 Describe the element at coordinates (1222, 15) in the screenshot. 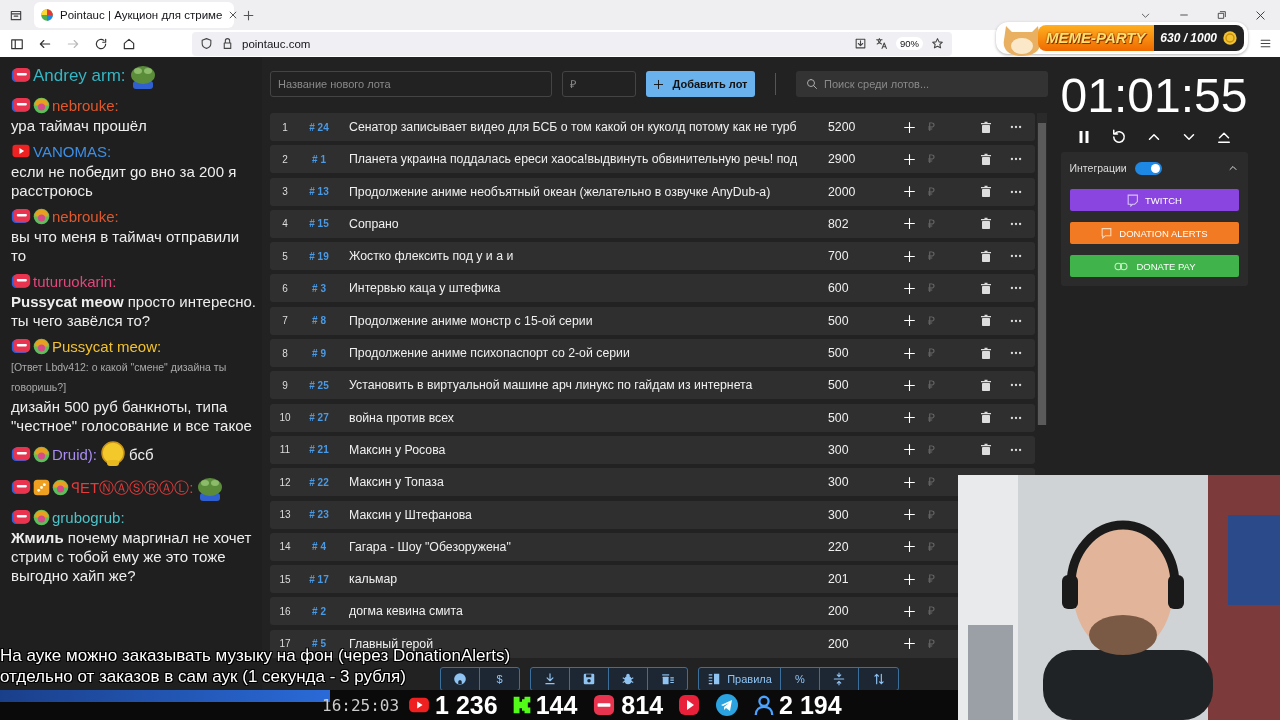

I see `maximize-icon` at that location.